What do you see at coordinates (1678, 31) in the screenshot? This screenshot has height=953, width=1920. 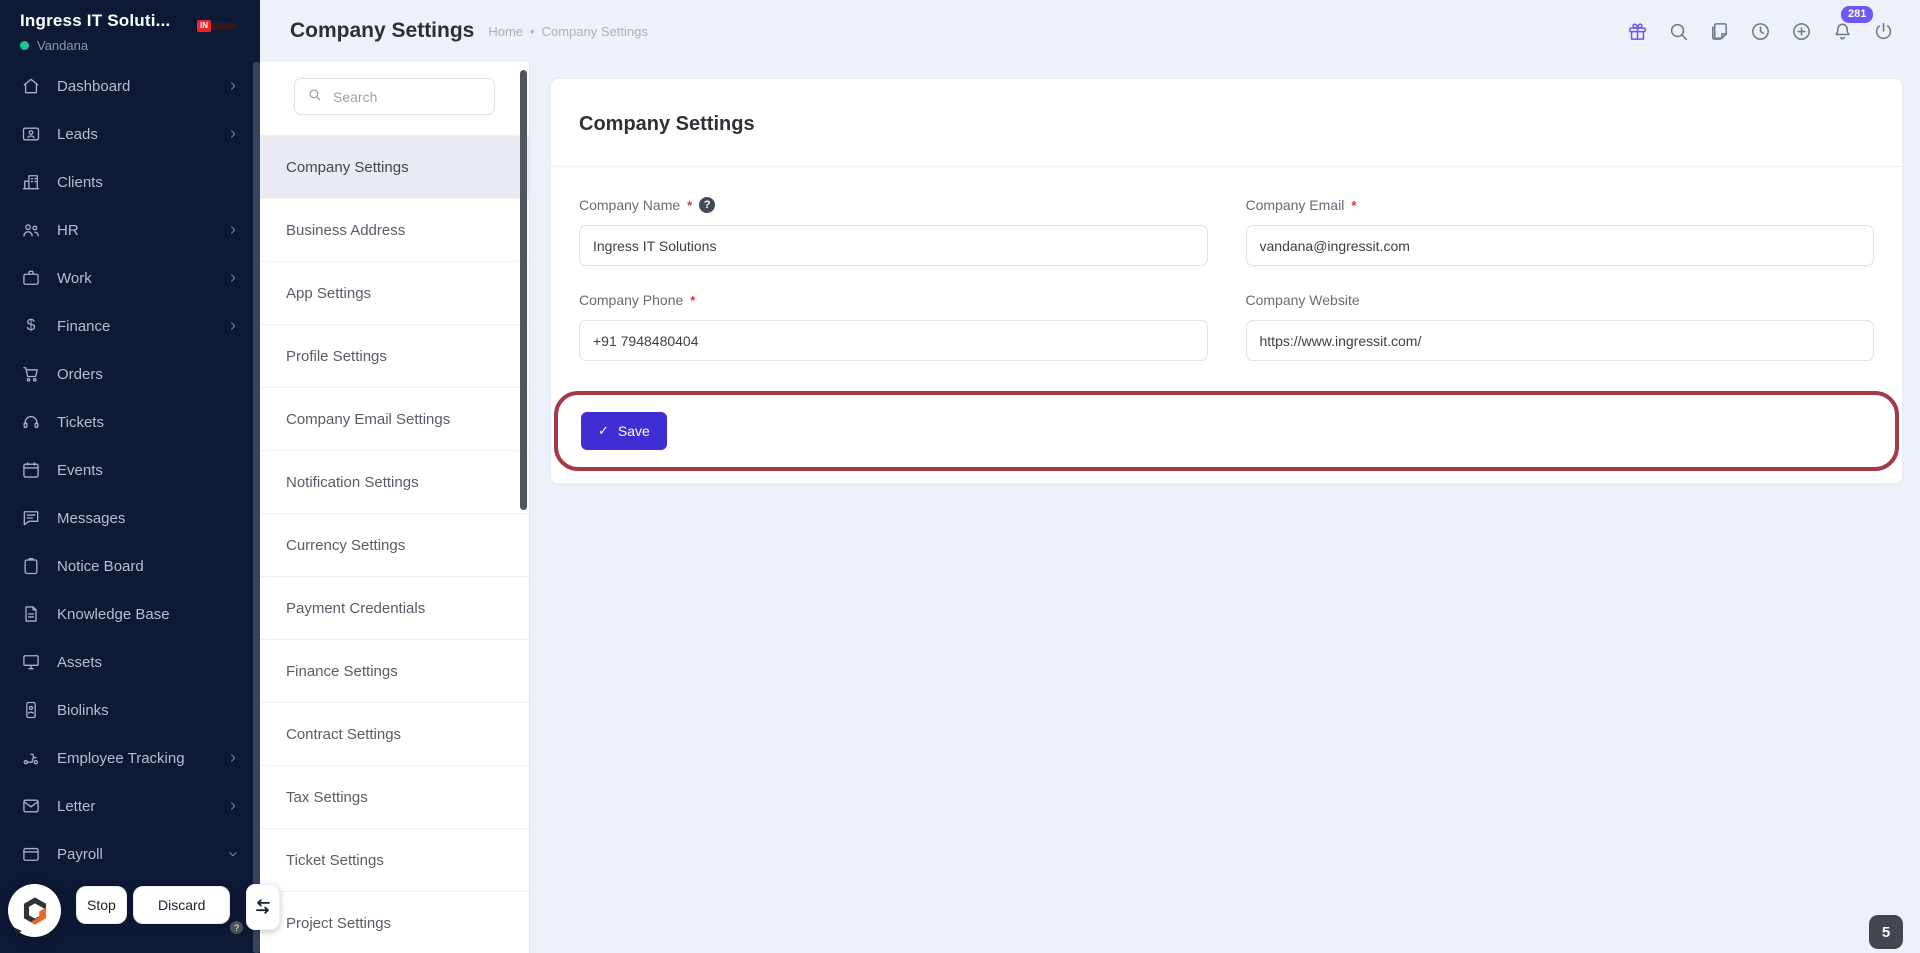 I see `search-icon` at bounding box center [1678, 31].